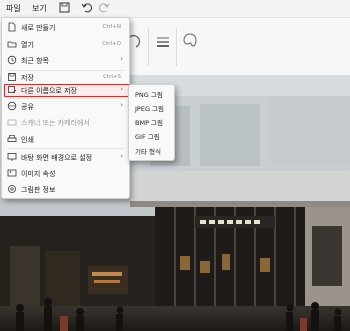  I want to click on submenu-item-bmp: BMP 그림, so click(151, 121).